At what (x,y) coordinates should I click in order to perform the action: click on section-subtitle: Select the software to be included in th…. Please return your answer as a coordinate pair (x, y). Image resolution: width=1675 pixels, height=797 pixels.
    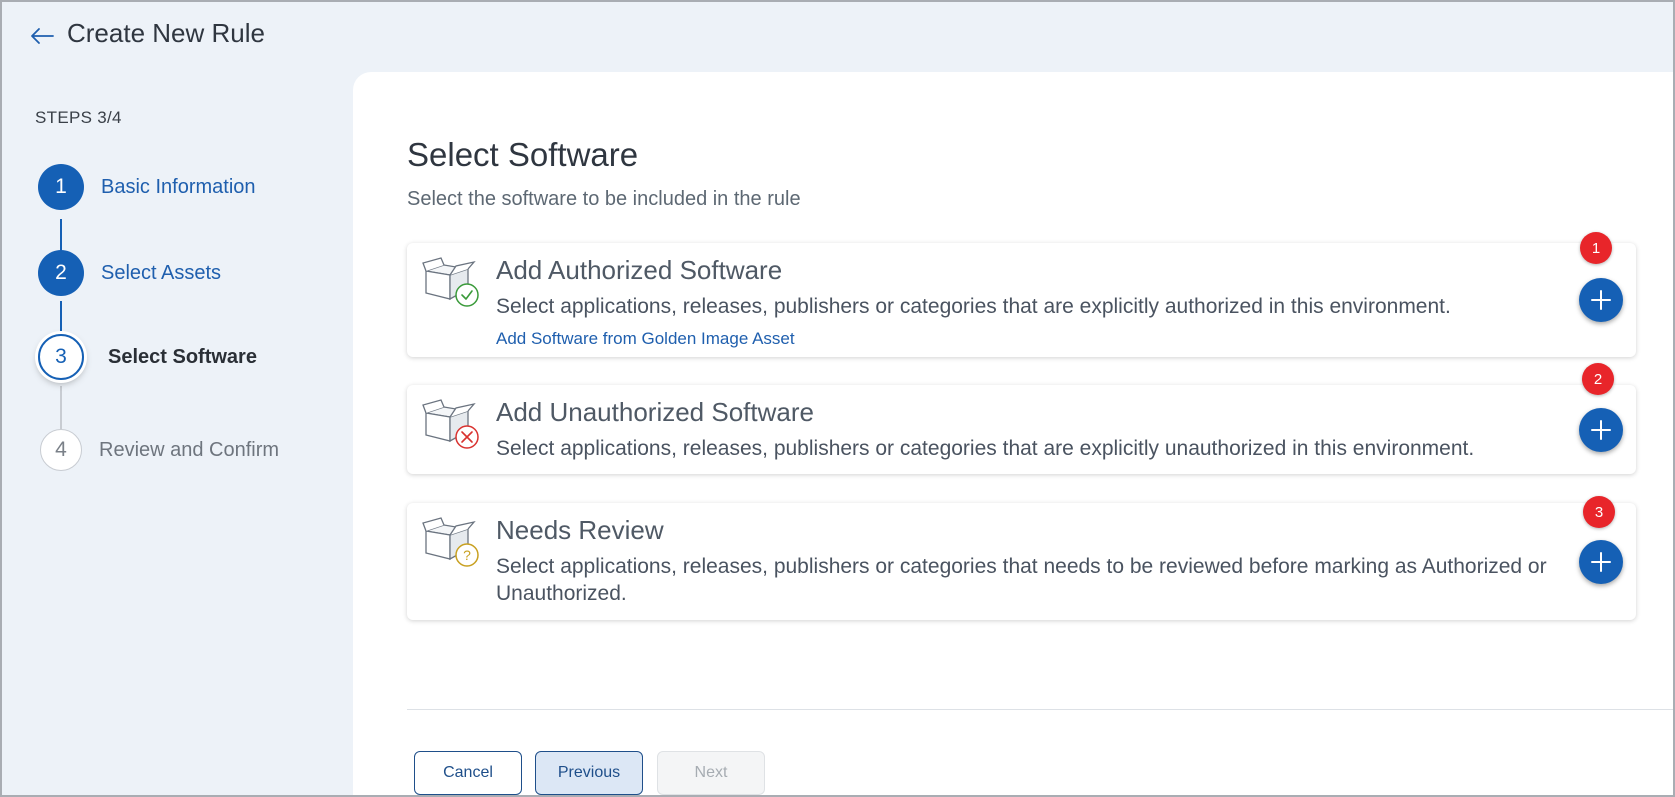
    Looking at the image, I should click on (604, 199).